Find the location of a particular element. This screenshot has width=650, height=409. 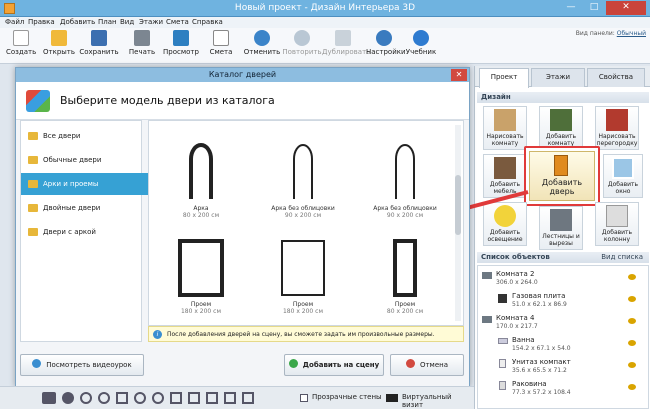

stove-icon is located at coordinates (502, 298).